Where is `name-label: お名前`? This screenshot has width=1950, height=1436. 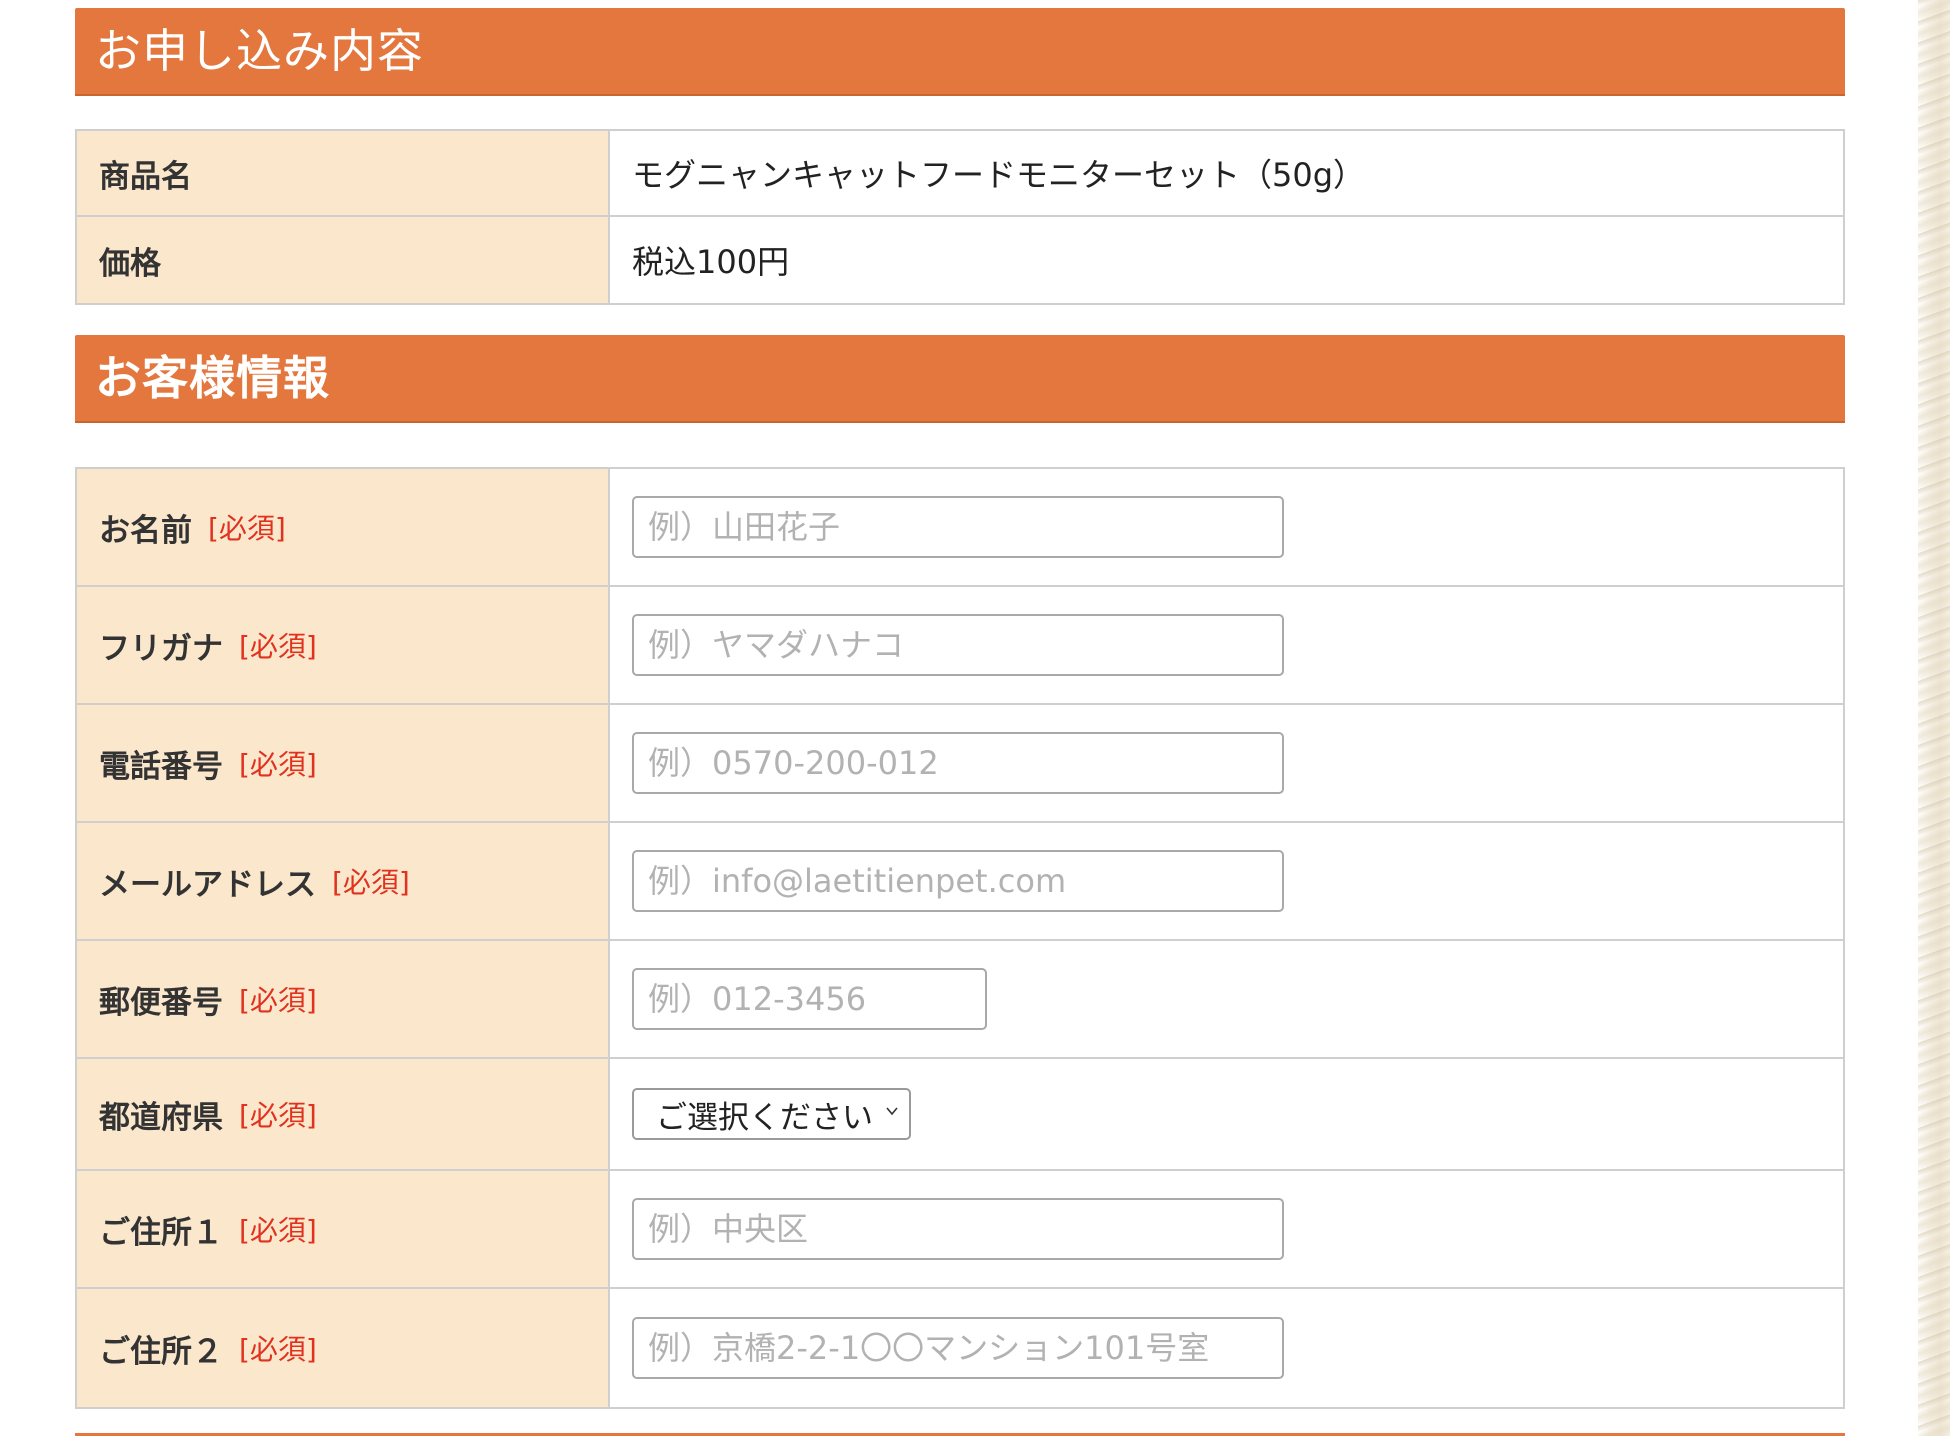 name-label: お名前 is located at coordinates (145, 530).